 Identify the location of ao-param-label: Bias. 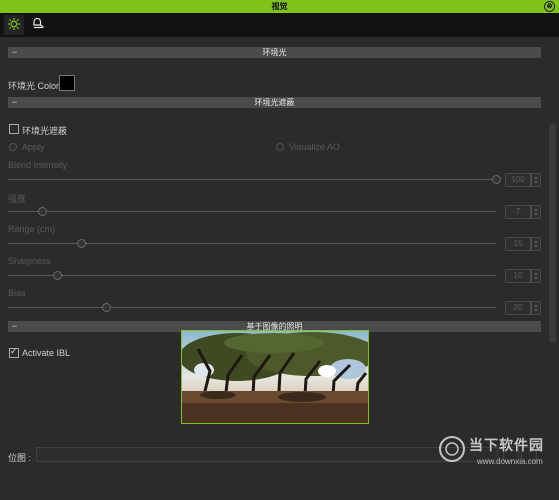
(17, 293).